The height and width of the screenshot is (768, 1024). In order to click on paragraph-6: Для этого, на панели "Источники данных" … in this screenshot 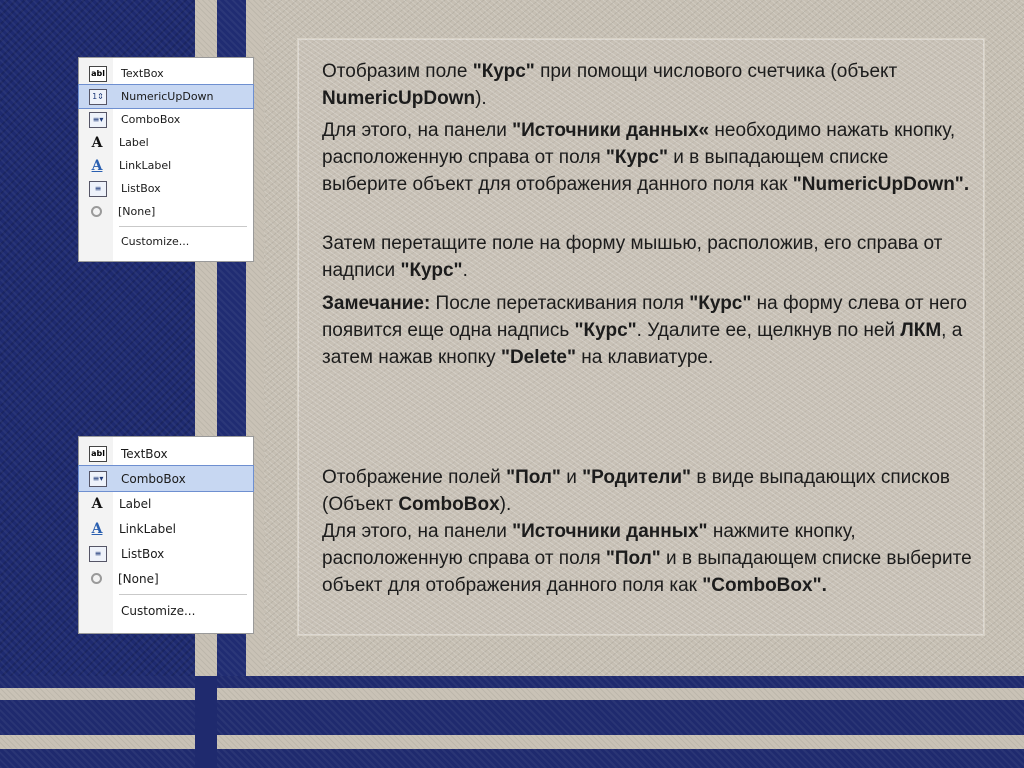, I will do `click(647, 558)`.